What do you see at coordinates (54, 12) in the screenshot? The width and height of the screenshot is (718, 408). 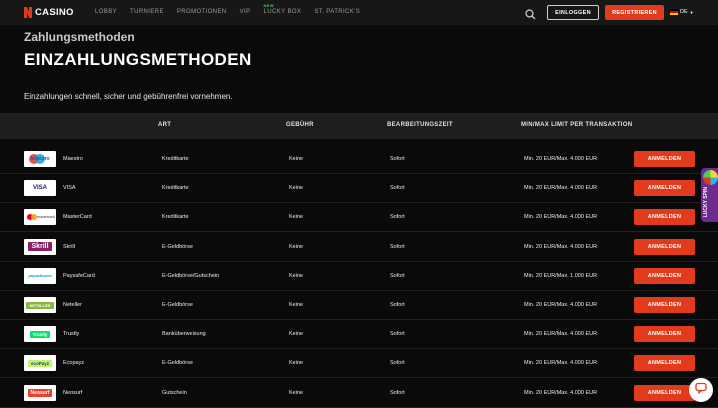 I see `logo-text: CASINO` at bounding box center [54, 12].